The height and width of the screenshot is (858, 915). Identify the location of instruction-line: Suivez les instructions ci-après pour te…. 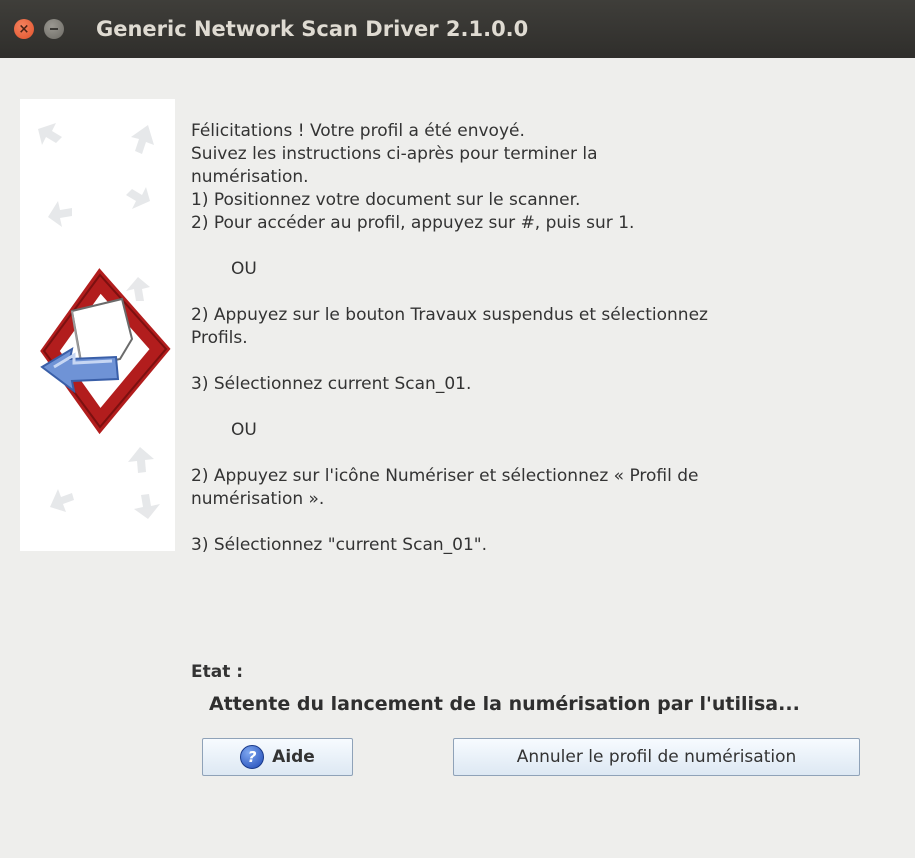
(394, 154).